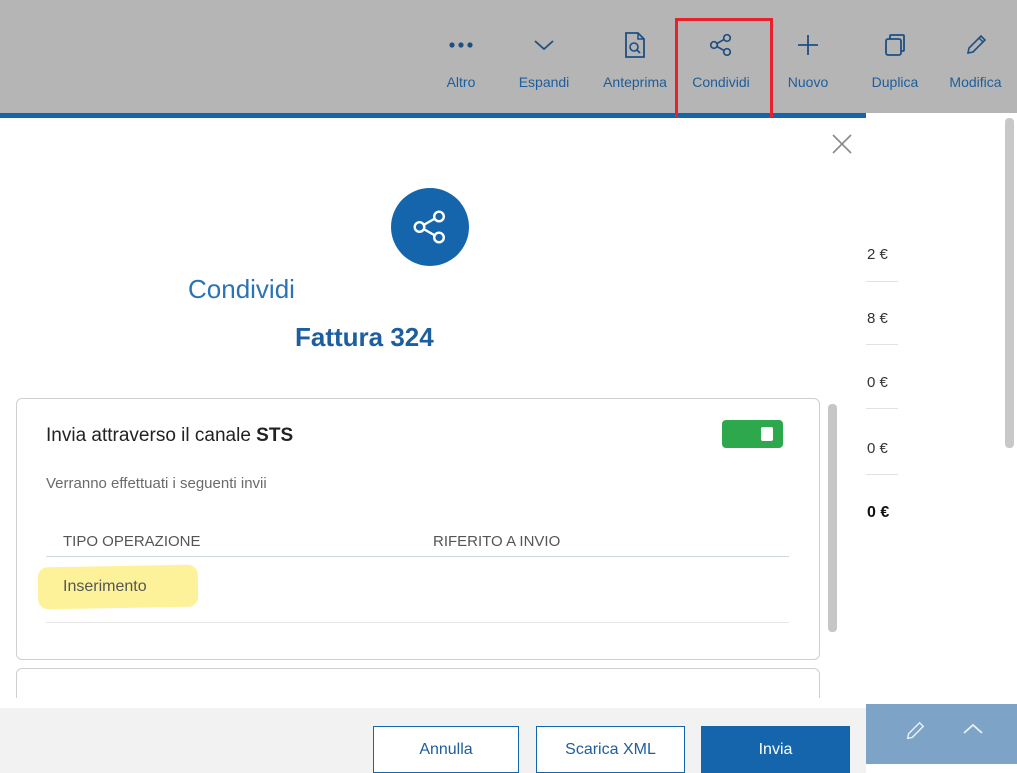 The image size is (1017, 773). I want to click on send-button: Invia, so click(775, 749).